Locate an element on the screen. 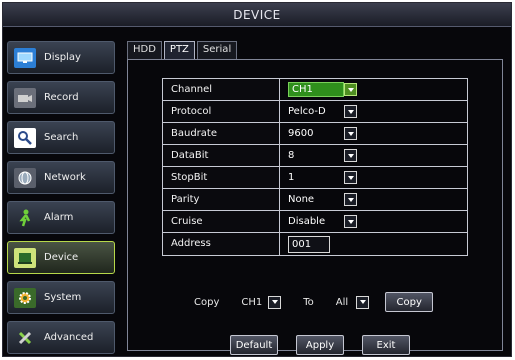 The height and width of the screenshot is (360, 515). stopbit-label: StopBit is located at coordinates (221, 177).